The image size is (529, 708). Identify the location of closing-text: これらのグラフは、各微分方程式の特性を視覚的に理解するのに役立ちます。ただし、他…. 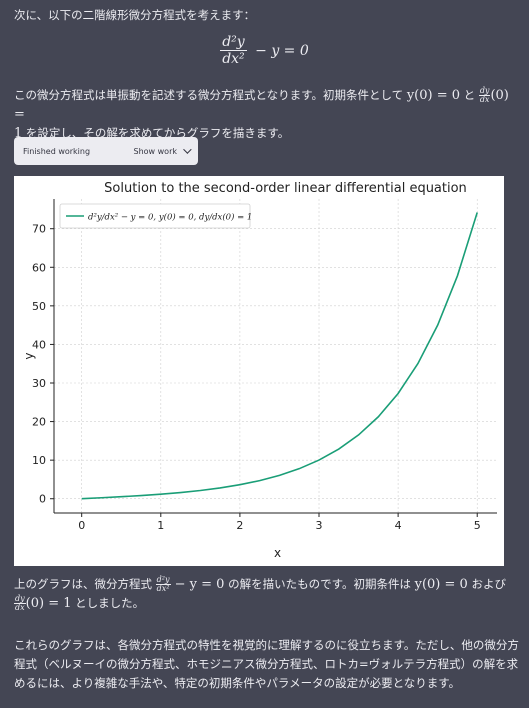
(266, 664).